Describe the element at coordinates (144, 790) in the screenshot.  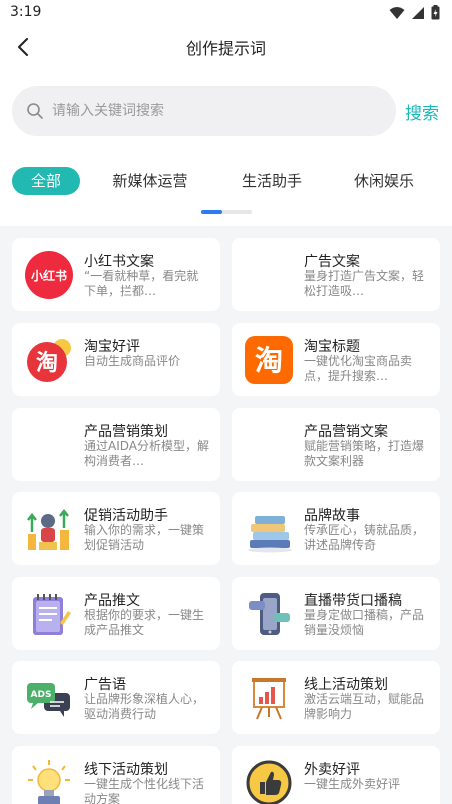
I see `card-desc: 一键生成个性化线下活动方案` at that location.